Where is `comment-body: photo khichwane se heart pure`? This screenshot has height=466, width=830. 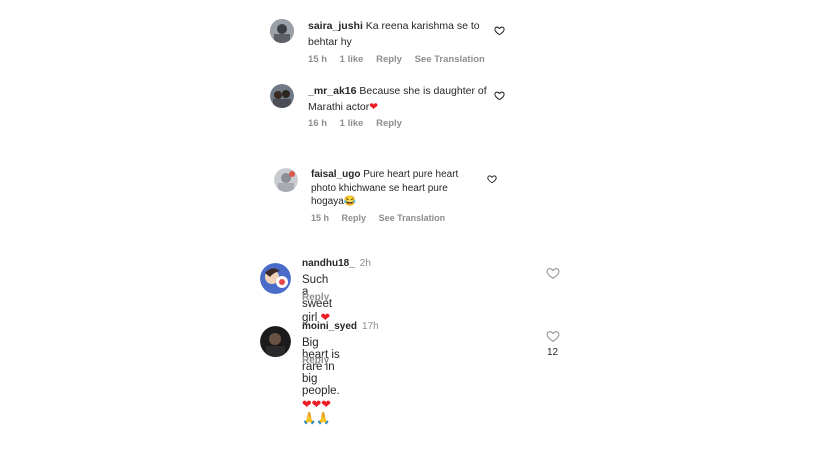
comment-body: photo khichwane se heart pure is located at coordinates (379, 188).